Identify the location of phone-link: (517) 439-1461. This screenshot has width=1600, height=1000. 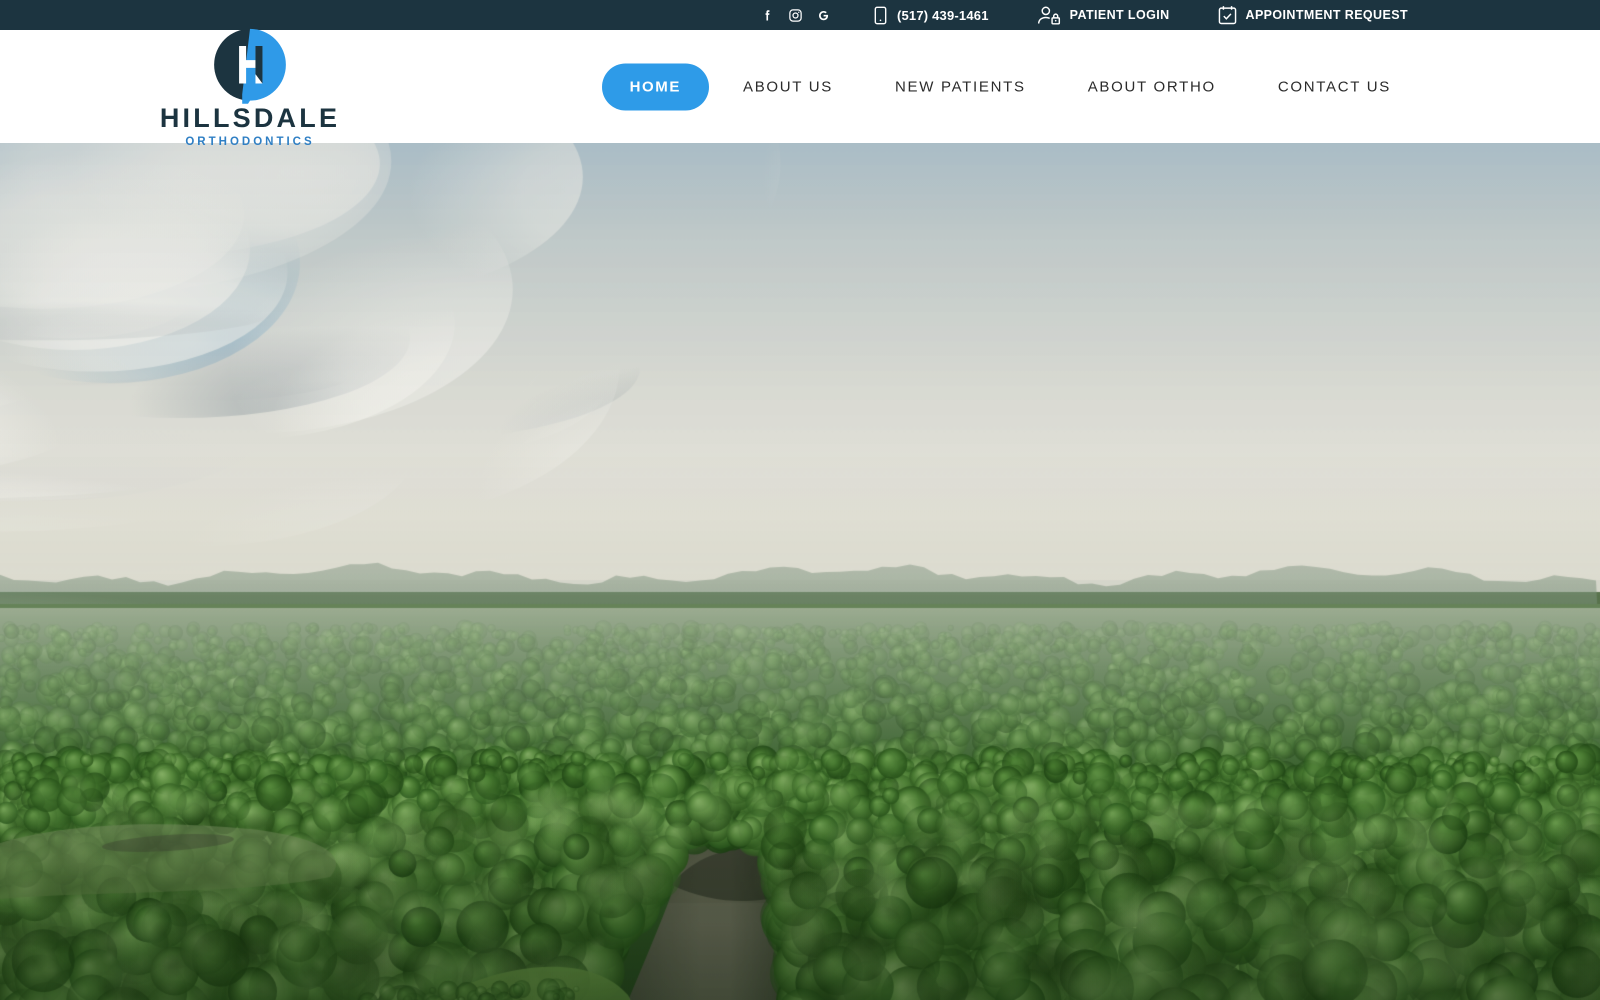
(931, 15).